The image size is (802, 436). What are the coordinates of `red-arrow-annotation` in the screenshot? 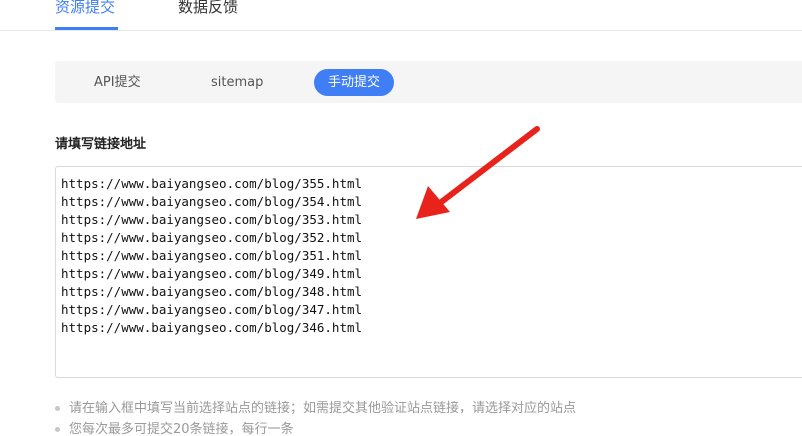 It's located at (478, 172).